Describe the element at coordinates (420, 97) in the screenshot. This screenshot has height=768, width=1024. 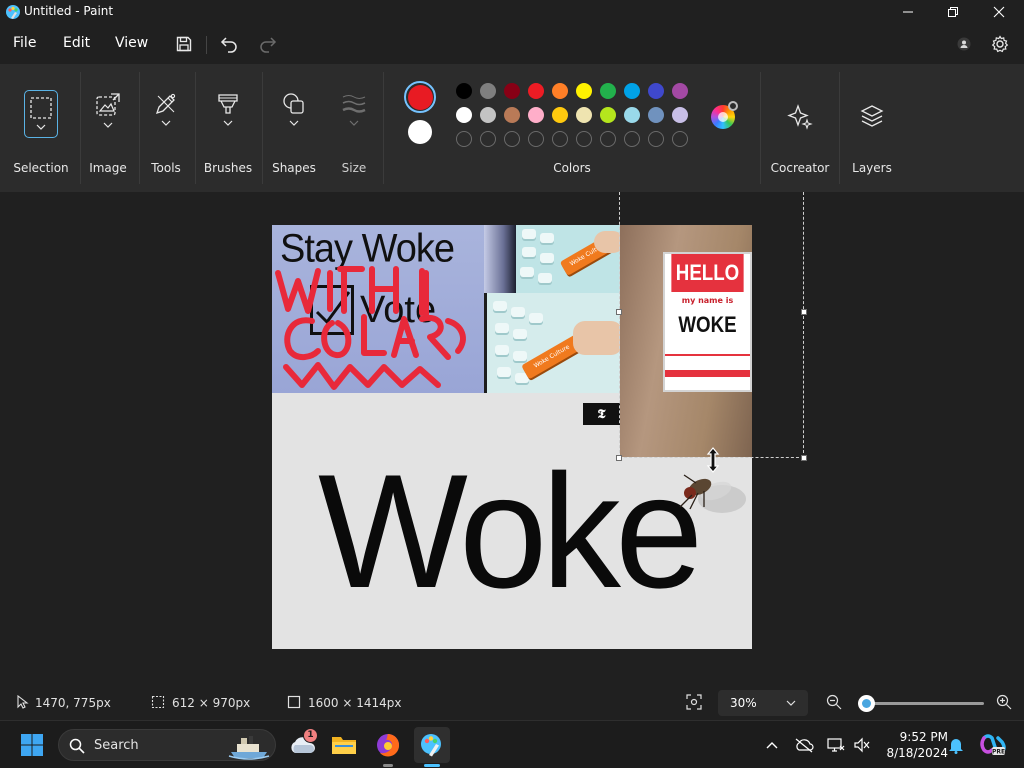
I see `primary-color-selector` at that location.